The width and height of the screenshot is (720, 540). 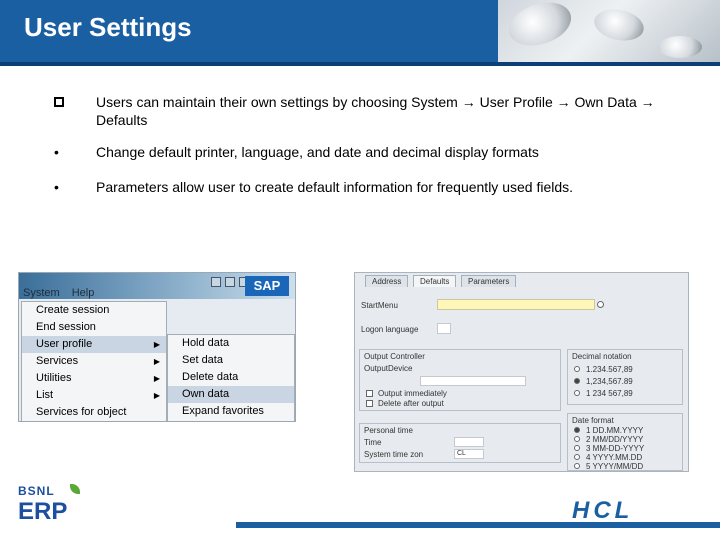 I want to click on sap-menubar: System Help, so click(x=60, y=294).